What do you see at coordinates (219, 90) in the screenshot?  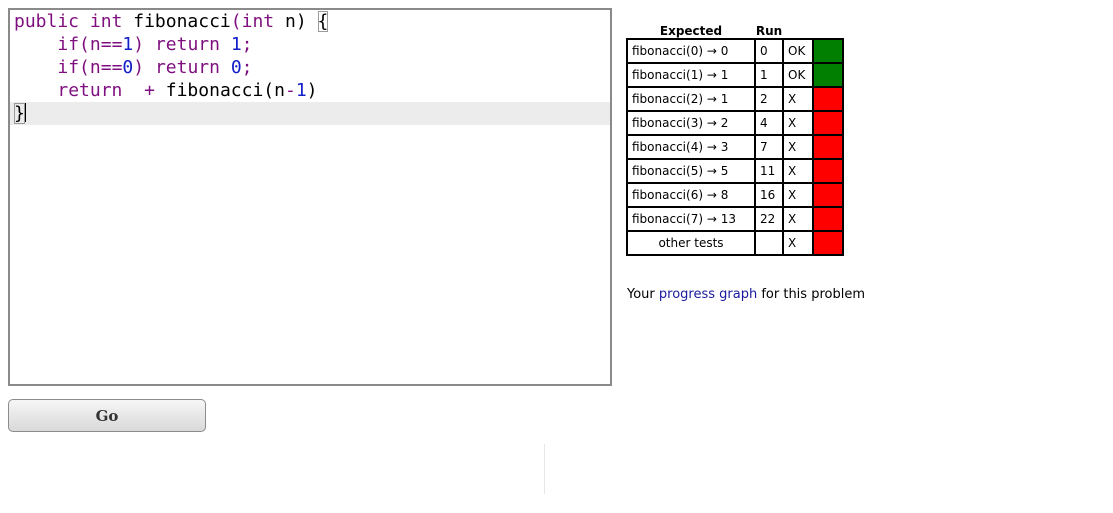 I see `code-token: fibonacci(n` at bounding box center [219, 90].